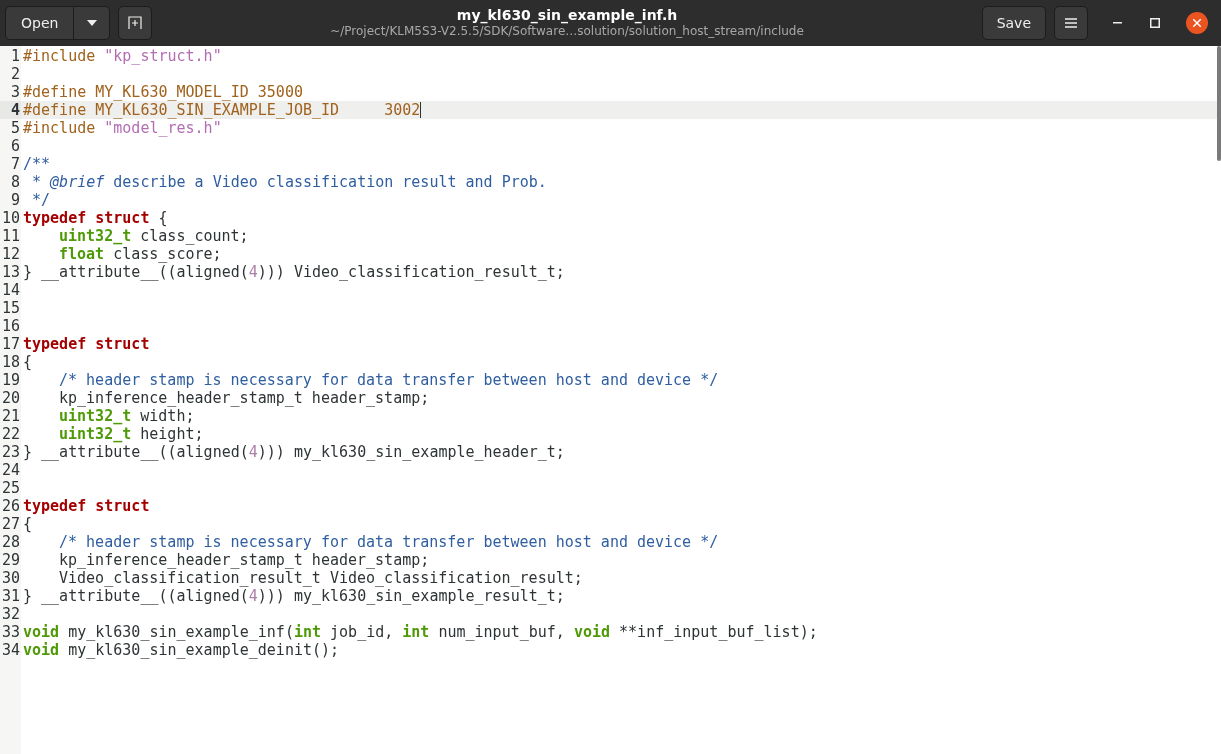  What do you see at coordinates (10, 488) in the screenshot?
I see `line-number: 25` at bounding box center [10, 488].